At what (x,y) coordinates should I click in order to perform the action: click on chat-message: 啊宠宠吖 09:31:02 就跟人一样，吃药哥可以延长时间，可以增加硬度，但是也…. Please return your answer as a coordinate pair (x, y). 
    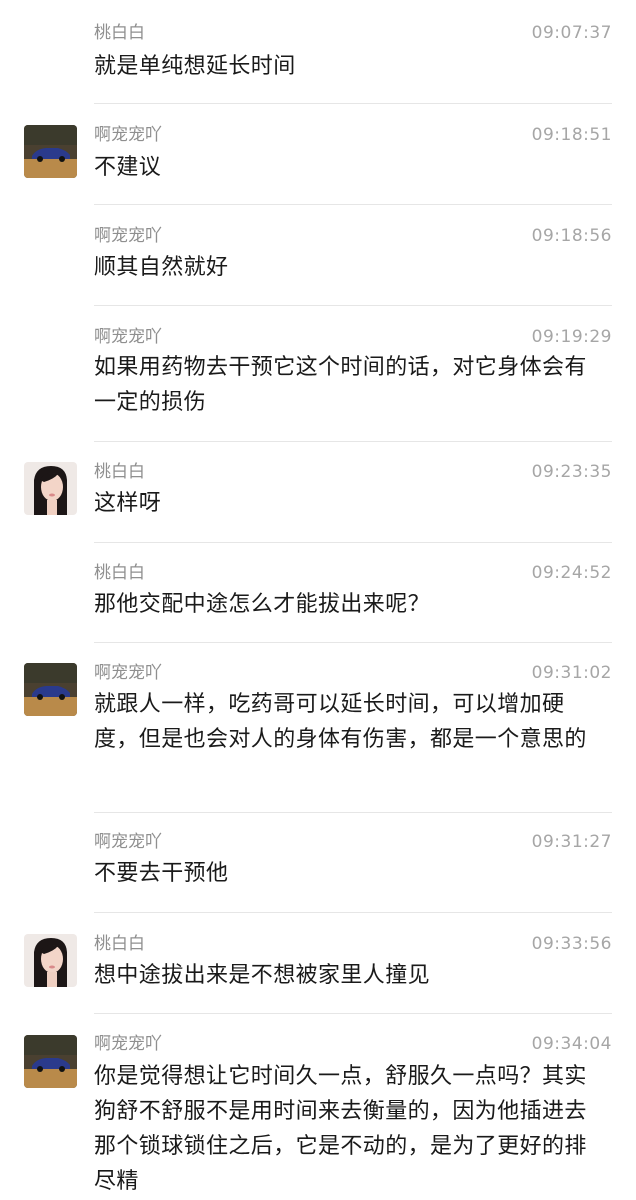
    Looking at the image, I should click on (318, 727).